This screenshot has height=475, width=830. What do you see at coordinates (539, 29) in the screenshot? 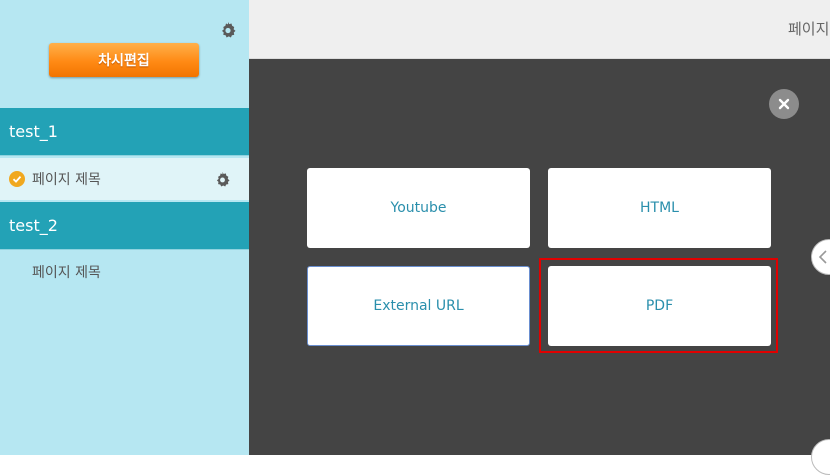
I see `top-bar: 페이지` at bounding box center [539, 29].